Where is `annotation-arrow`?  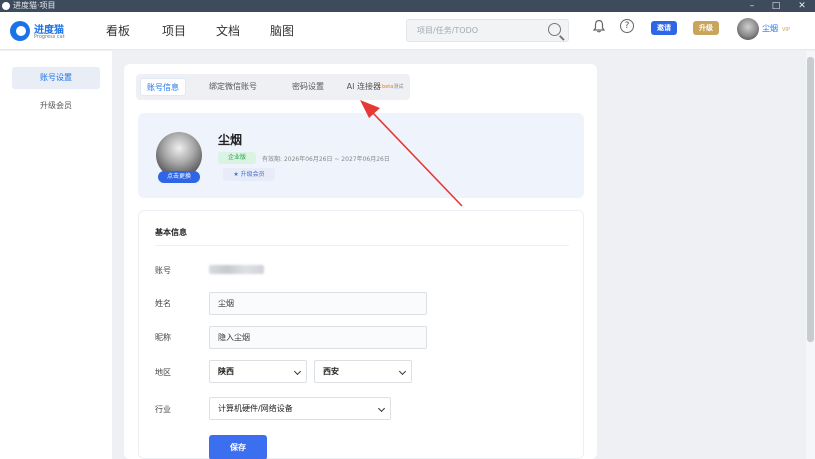
annotation-arrow is located at coordinates (411, 153).